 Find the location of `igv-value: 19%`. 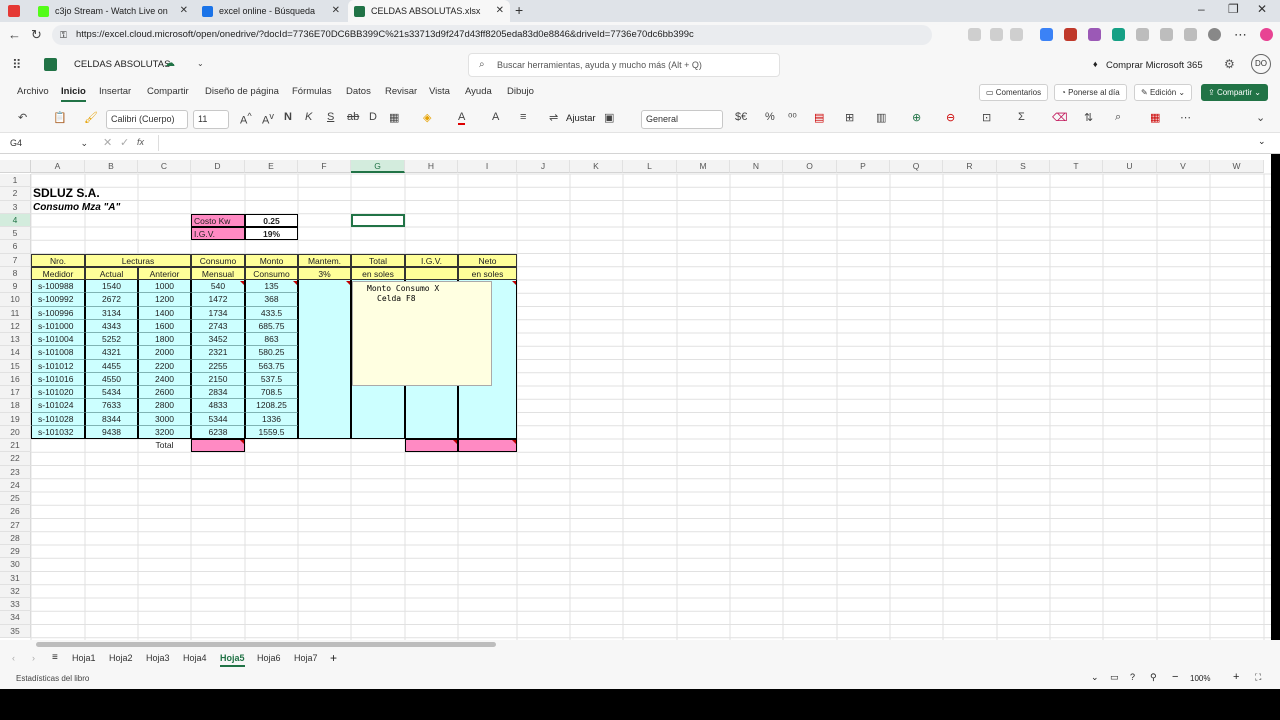

igv-value: 19% is located at coordinates (271, 234).